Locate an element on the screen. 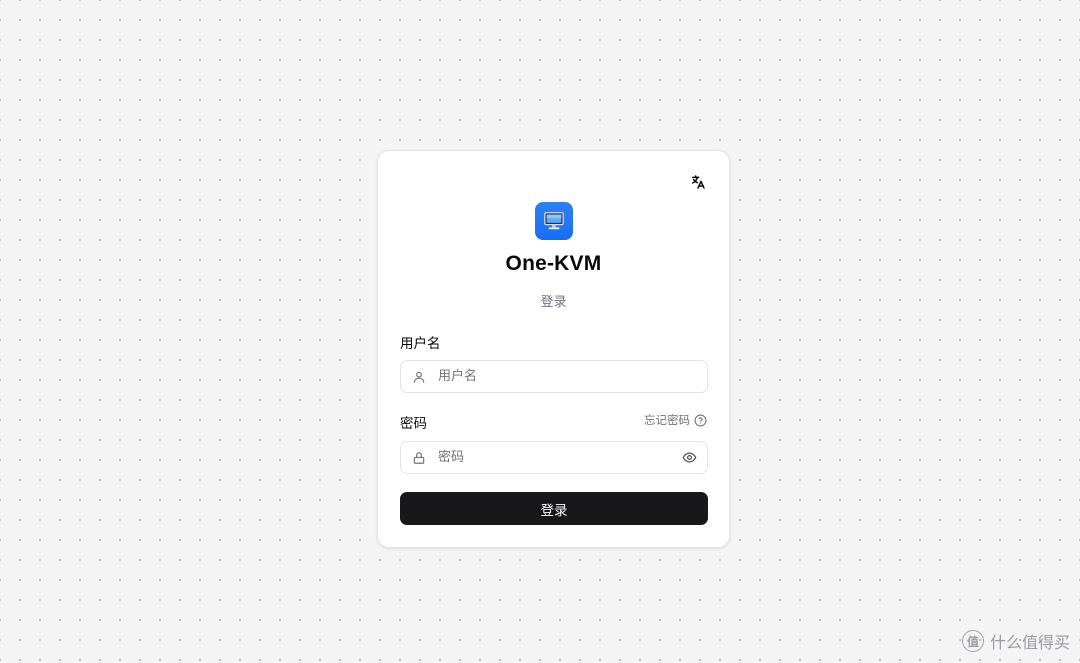 This screenshot has height=663, width=1080. user-icon is located at coordinates (419, 377).